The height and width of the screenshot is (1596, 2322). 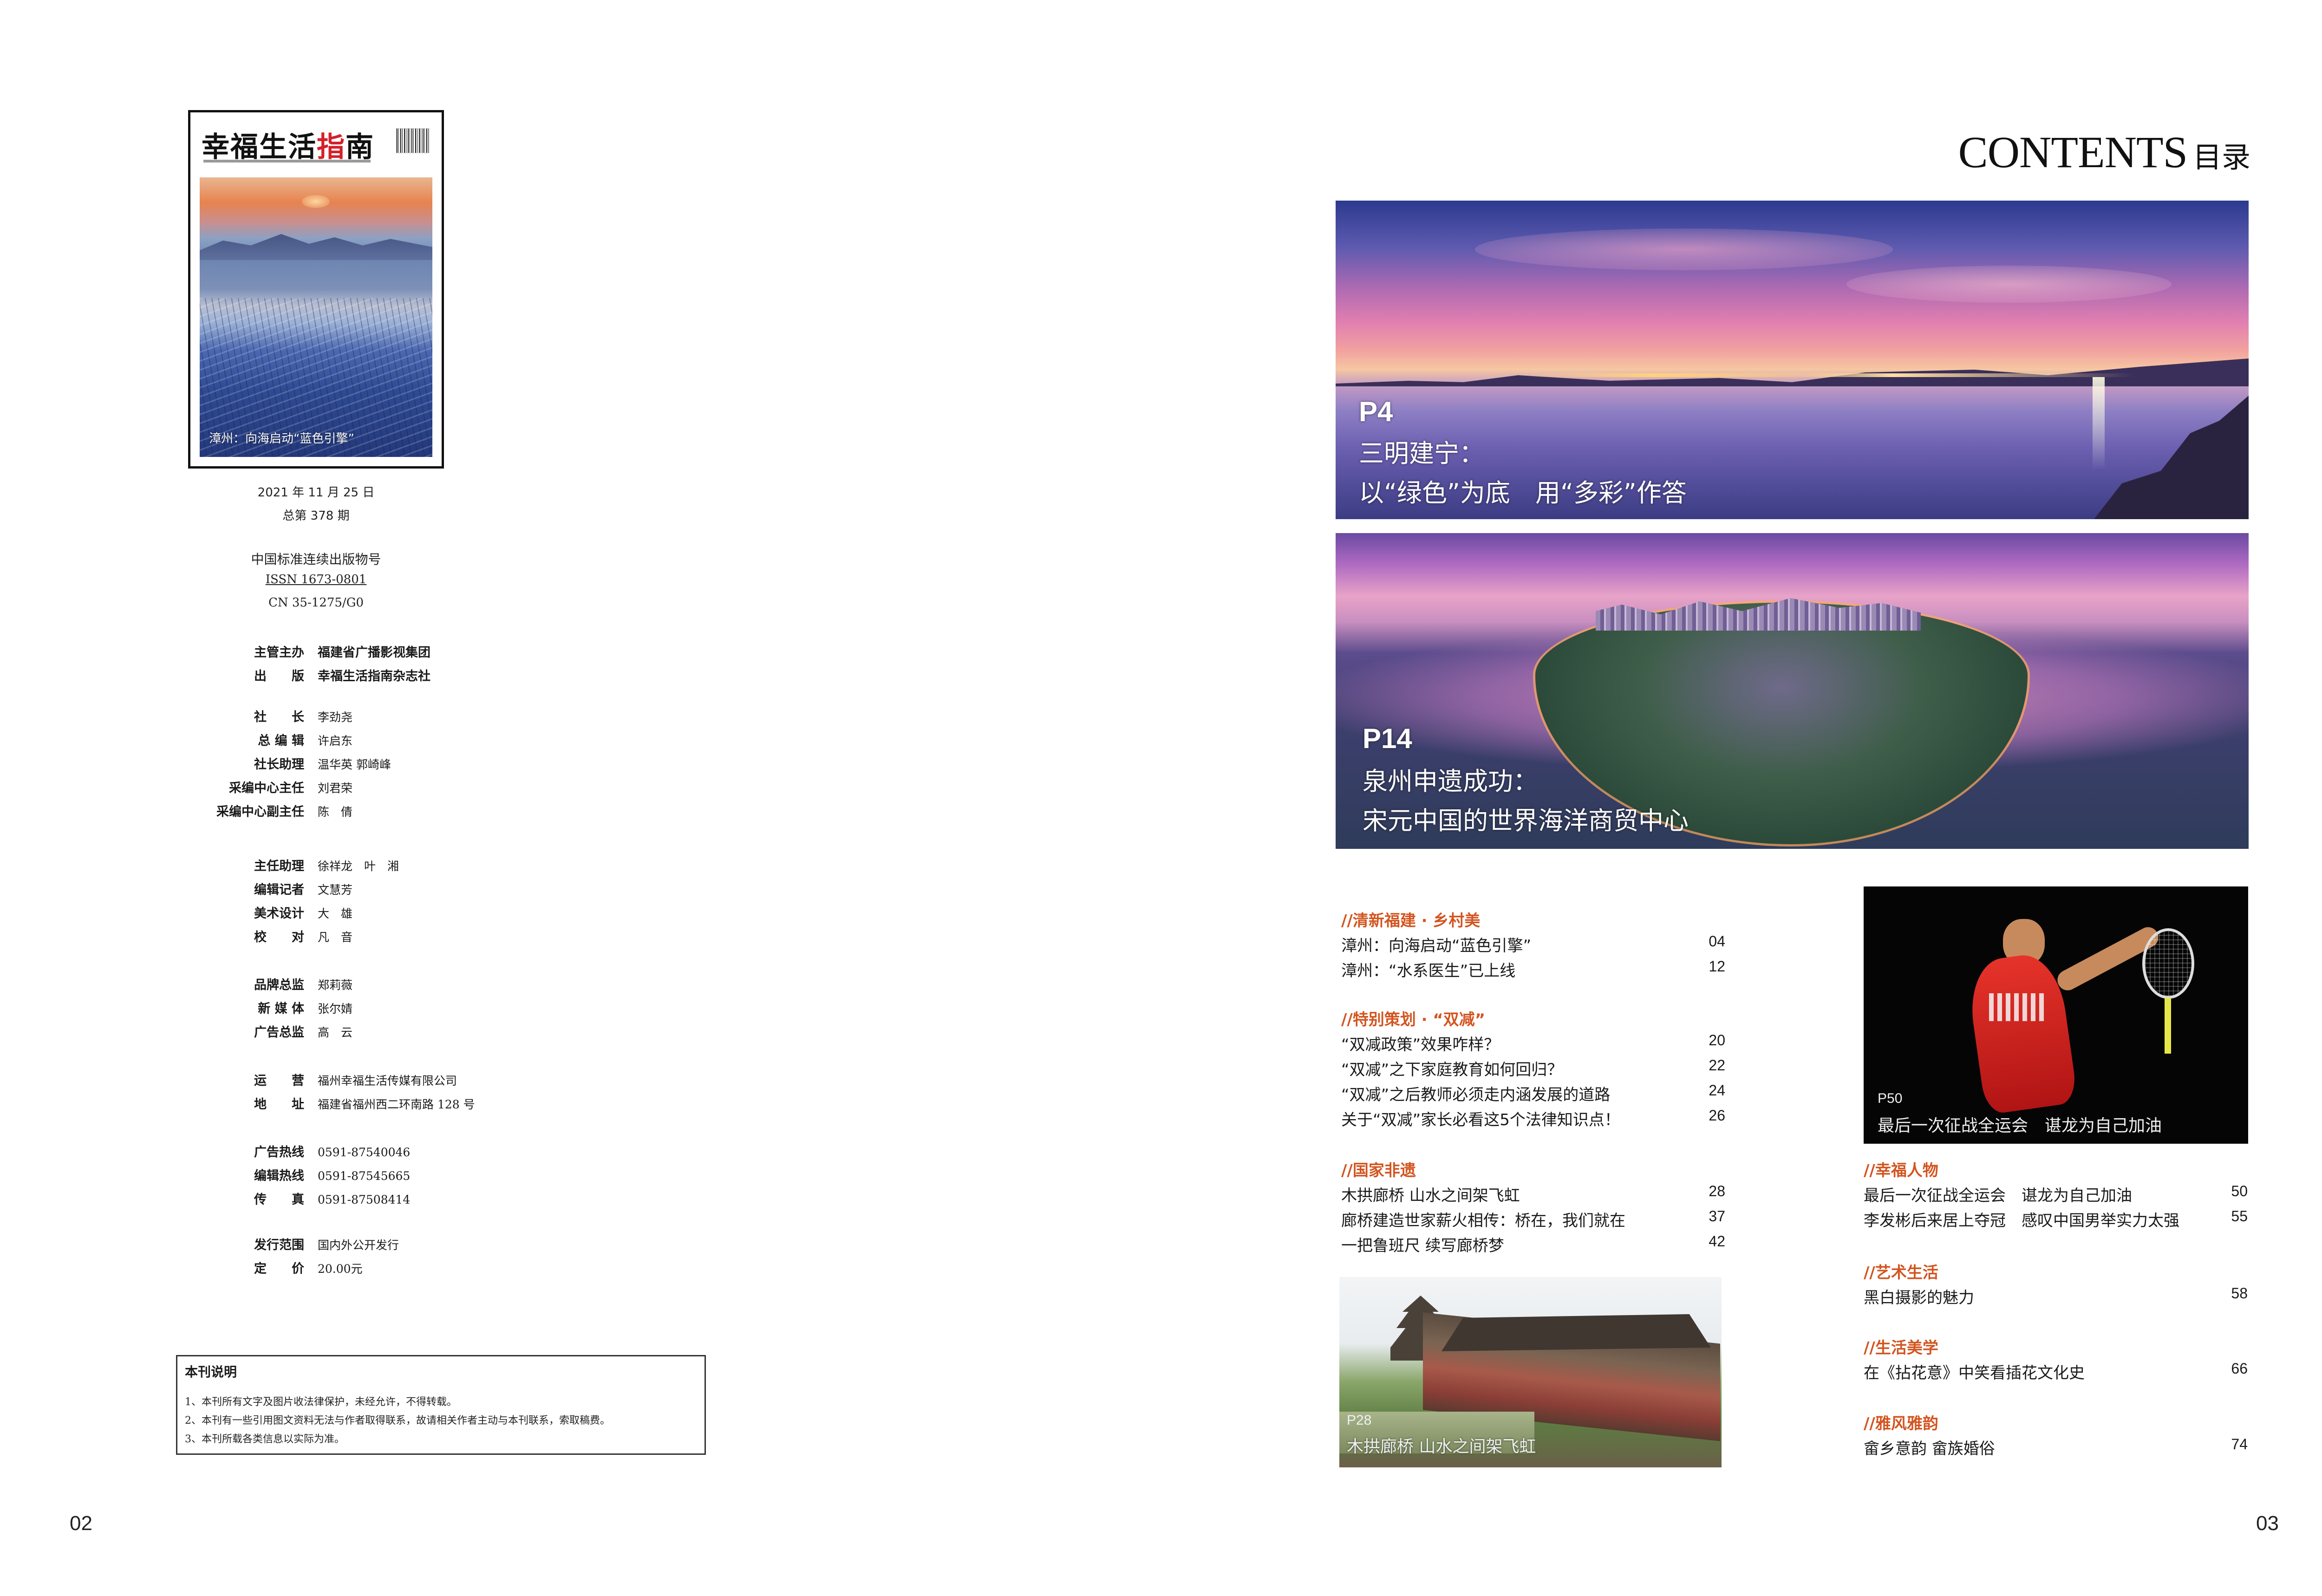 I want to click on colophon-label: 定 价, so click(x=279, y=1269).